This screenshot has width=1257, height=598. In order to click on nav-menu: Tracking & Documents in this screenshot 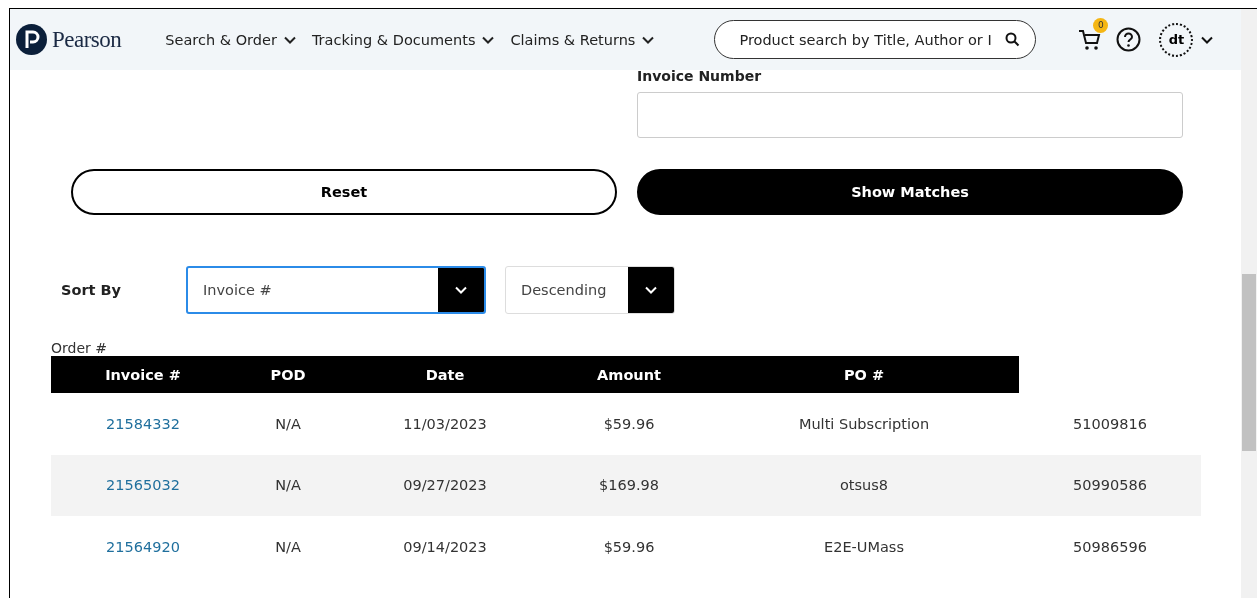, I will do `click(403, 39)`.